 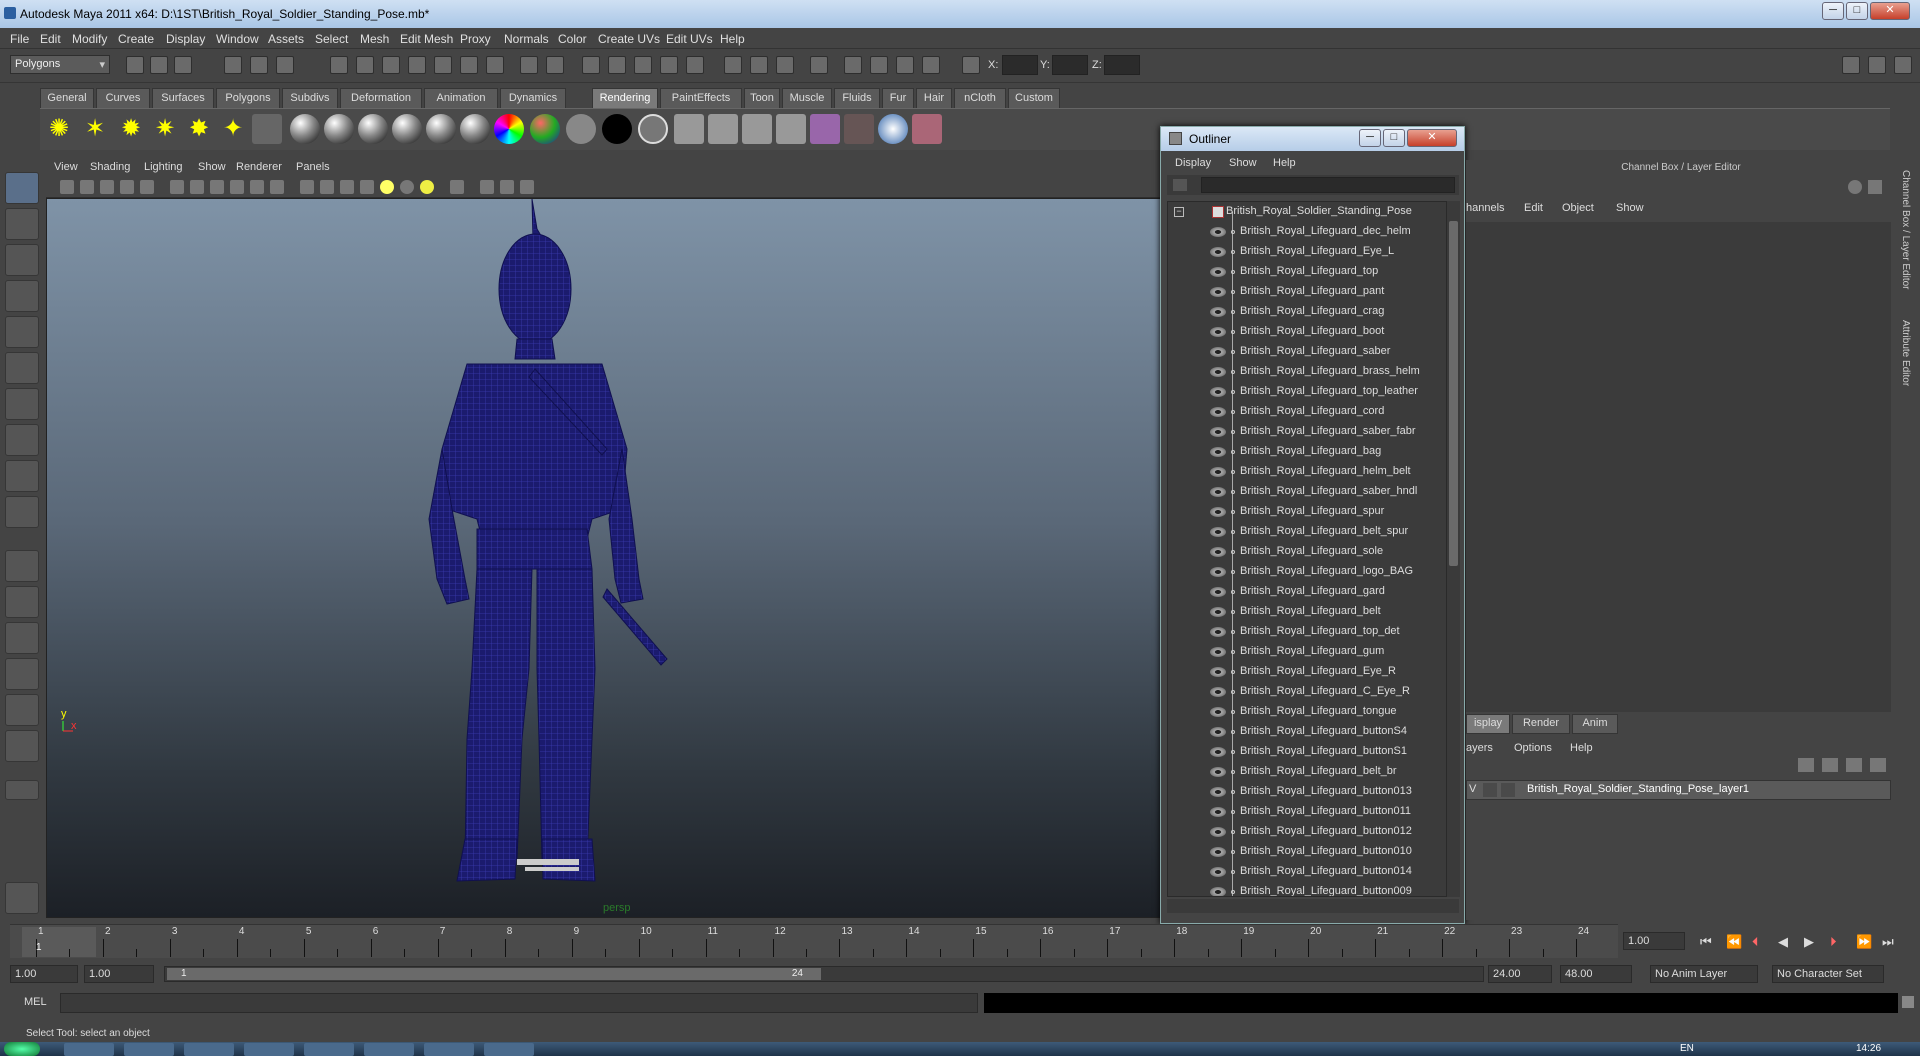 What do you see at coordinates (733, 65) in the screenshot?
I see `render-view-icon` at bounding box center [733, 65].